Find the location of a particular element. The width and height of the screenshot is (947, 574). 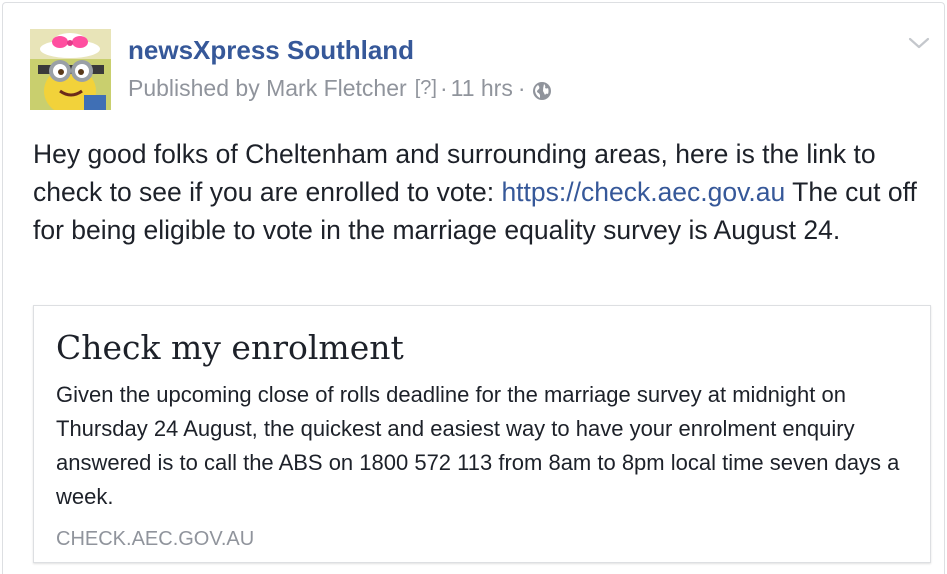

page-avatar is located at coordinates (70, 69).